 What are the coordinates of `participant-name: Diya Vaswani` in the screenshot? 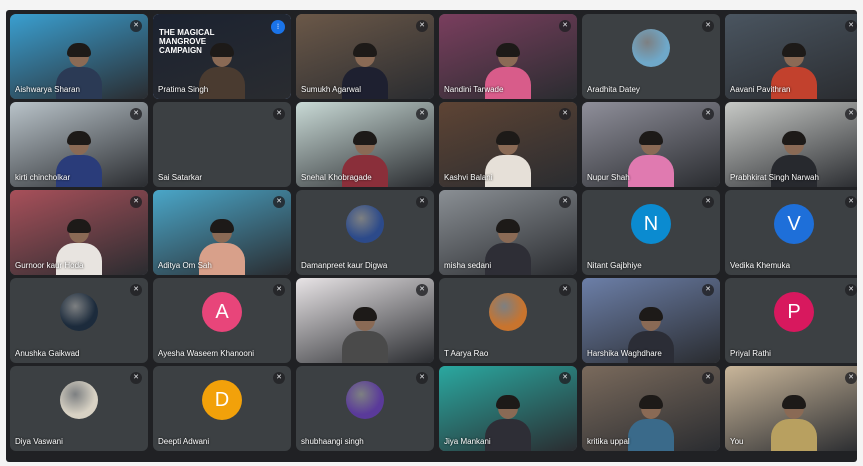 It's located at (39, 441).